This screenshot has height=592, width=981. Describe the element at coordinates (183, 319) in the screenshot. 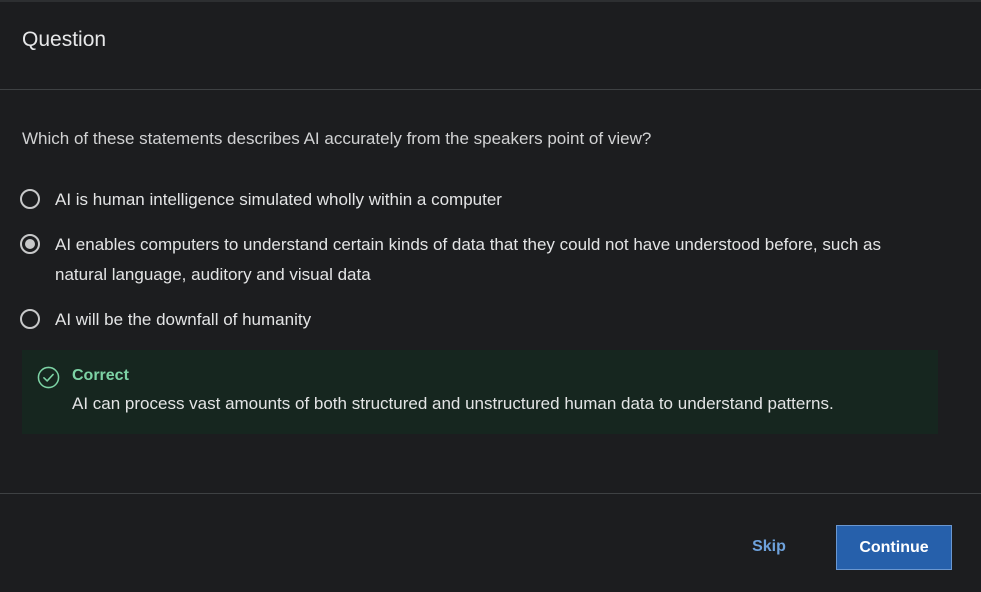

I see `answer-option-label: AI will be the downfall of humanity` at that location.